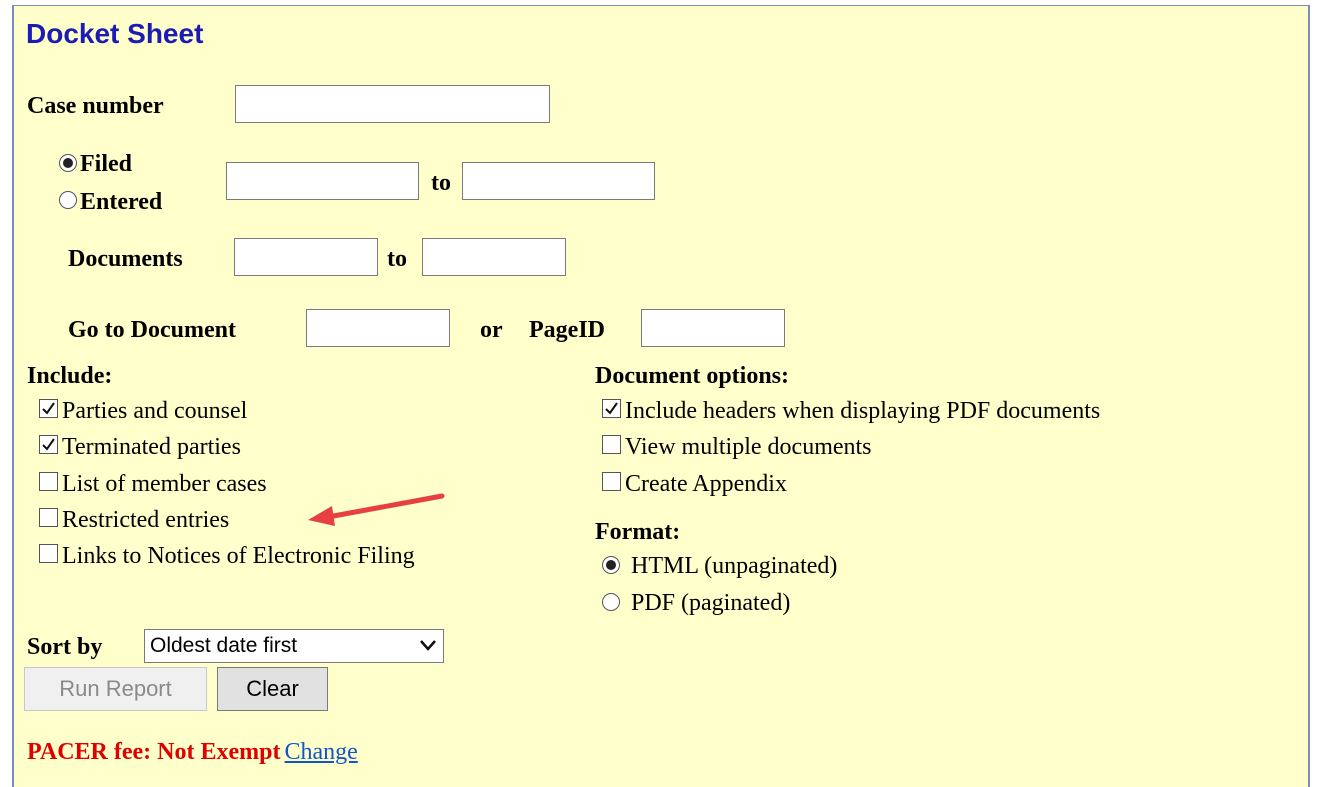  What do you see at coordinates (692, 376) in the screenshot?
I see `document-options-heading: Document options:` at bounding box center [692, 376].